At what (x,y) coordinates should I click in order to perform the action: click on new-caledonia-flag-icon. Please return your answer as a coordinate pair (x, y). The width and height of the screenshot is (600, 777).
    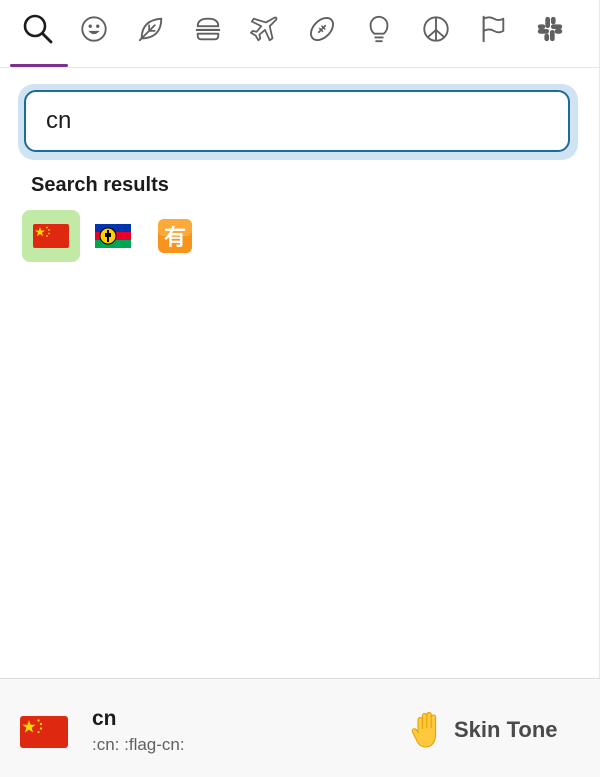
    Looking at the image, I should click on (113, 236).